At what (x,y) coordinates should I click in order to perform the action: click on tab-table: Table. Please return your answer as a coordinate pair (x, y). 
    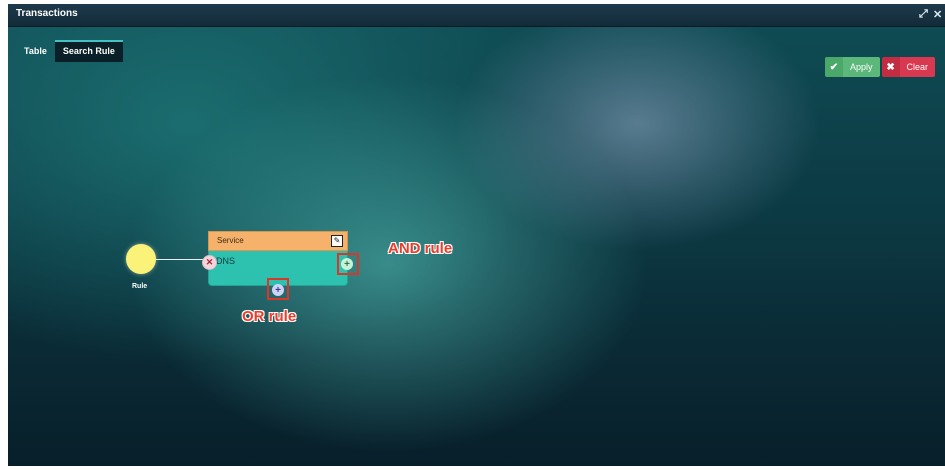
    Looking at the image, I should click on (35, 51).